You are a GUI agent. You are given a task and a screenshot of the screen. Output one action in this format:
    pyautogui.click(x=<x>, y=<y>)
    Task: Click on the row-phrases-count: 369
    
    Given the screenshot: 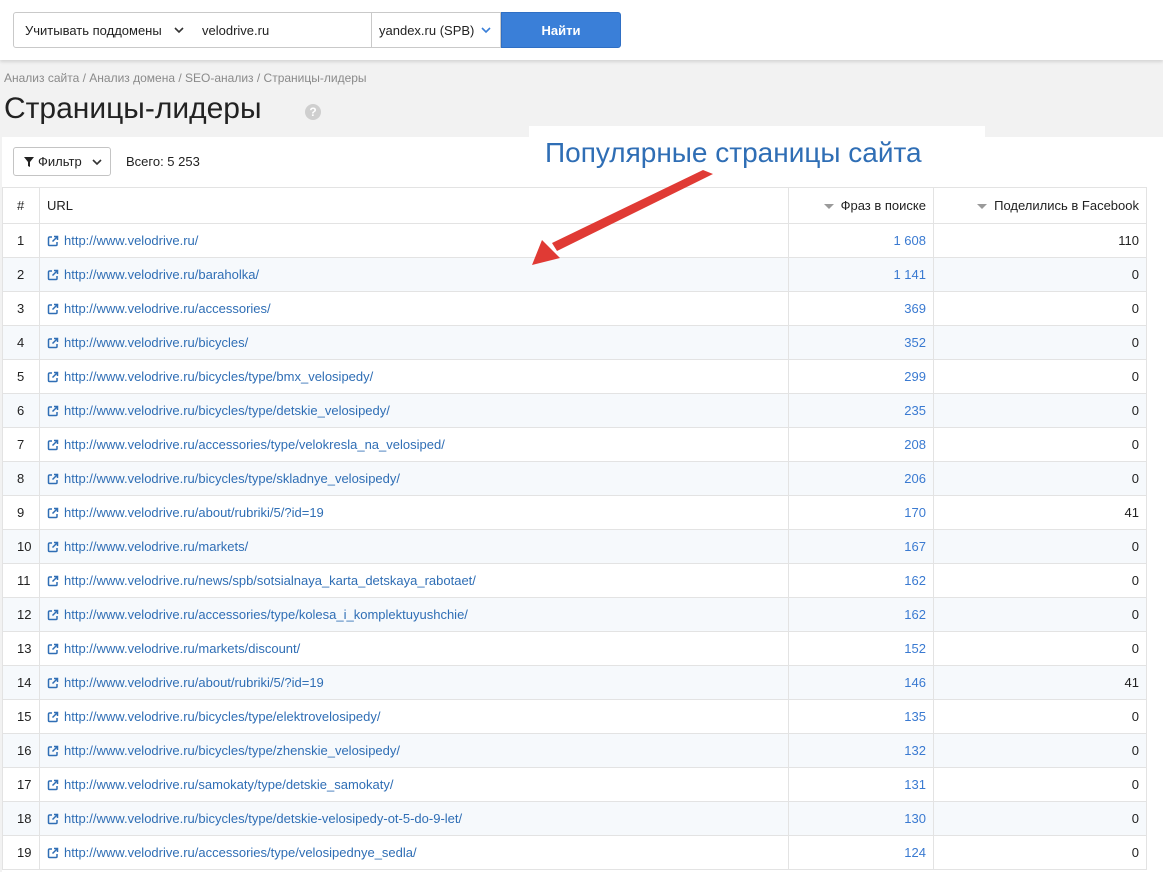 What is the action you would take?
    pyautogui.click(x=861, y=308)
    